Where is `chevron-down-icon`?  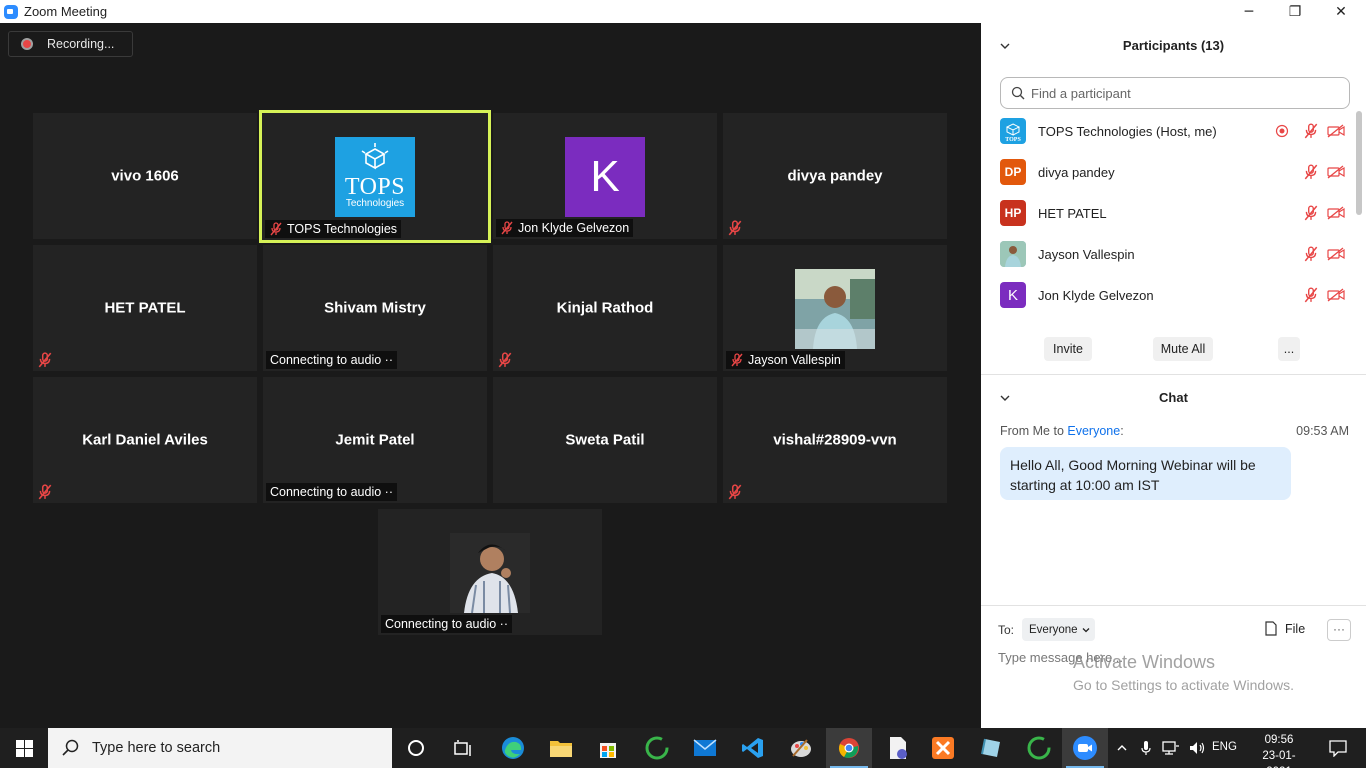 chevron-down-icon is located at coordinates (1086, 629).